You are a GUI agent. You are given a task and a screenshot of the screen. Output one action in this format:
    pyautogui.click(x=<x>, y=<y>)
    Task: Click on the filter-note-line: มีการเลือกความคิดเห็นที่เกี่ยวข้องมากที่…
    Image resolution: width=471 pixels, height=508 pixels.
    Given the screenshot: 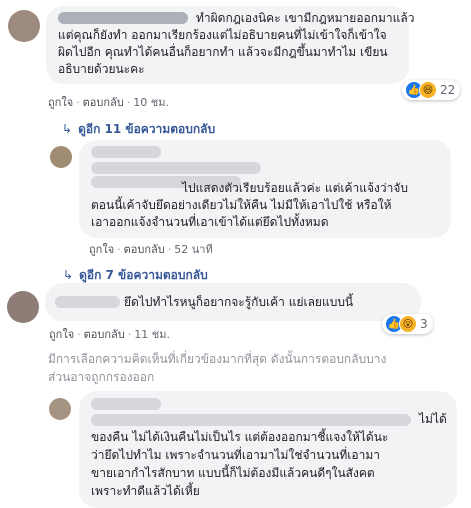 What is the action you would take?
    pyautogui.click(x=217, y=359)
    